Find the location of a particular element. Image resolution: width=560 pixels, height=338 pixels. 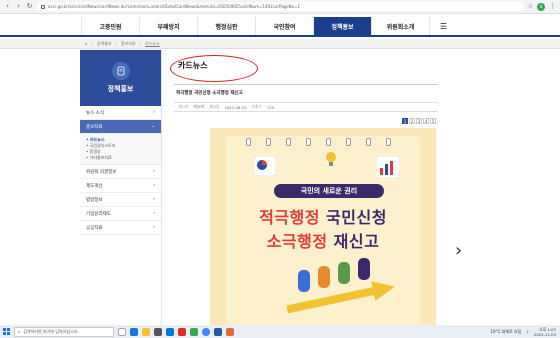

page-title: 카드뉴스 is located at coordinates (193, 65).